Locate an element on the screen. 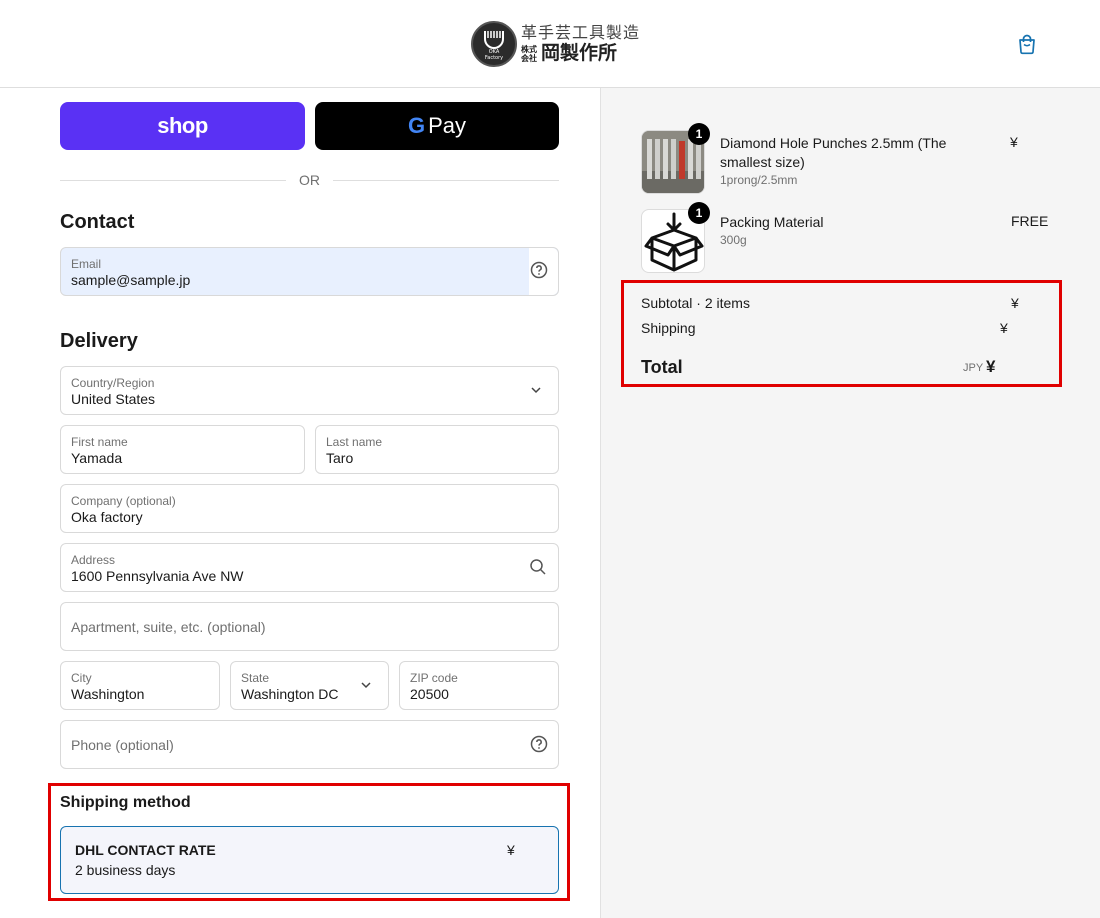  zip-label: ZIP code is located at coordinates (434, 678).